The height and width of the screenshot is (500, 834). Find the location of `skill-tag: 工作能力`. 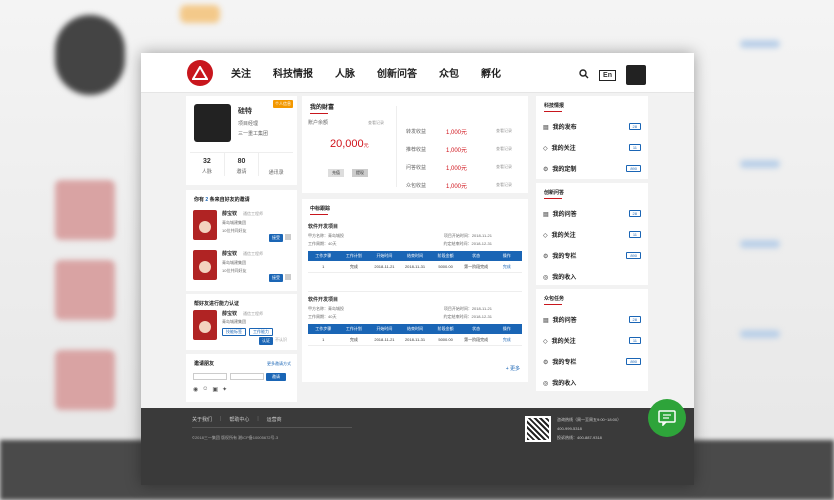

skill-tag: 工作能力 is located at coordinates (261, 332).